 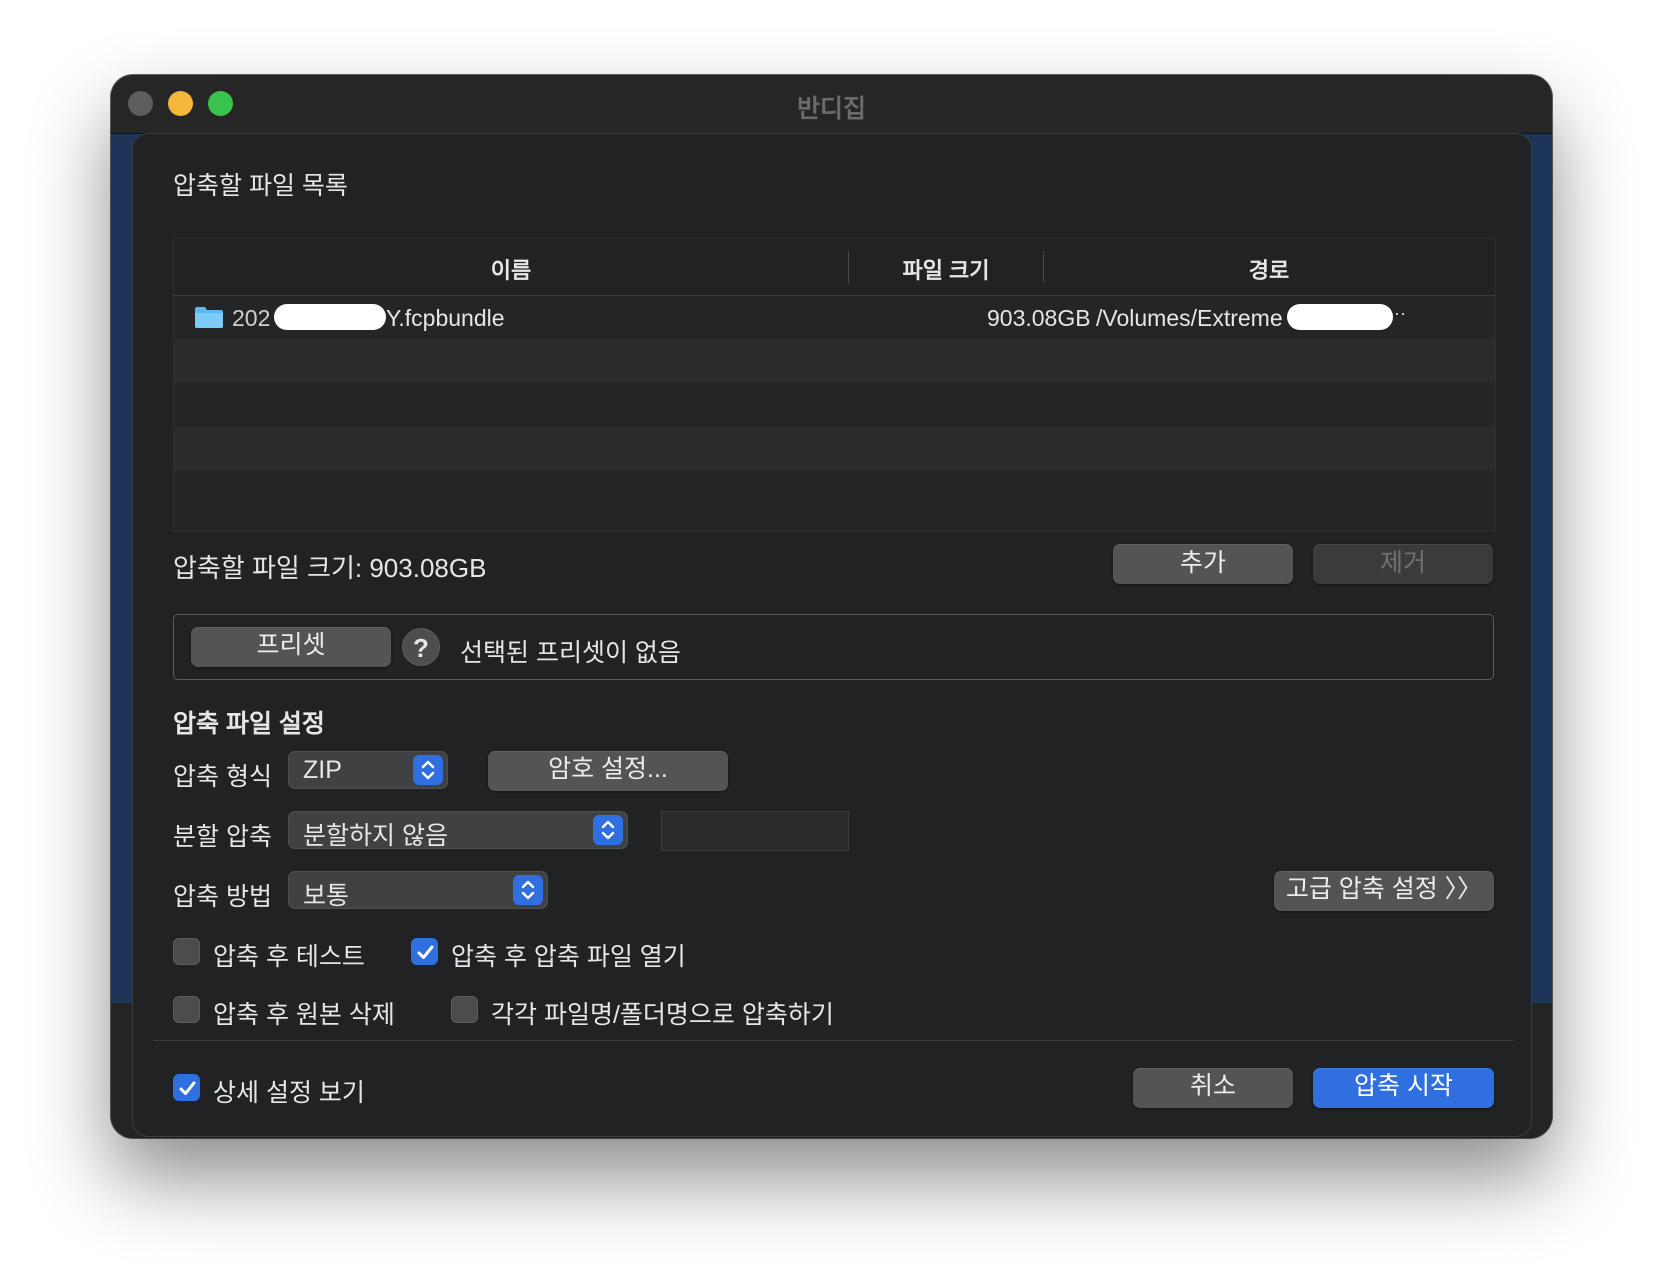 What do you see at coordinates (1384, 891) in the screenshot?
I see `advanced-settings-button: 고급 압축 설정 〉〉` at bounding box center [1384, 891].